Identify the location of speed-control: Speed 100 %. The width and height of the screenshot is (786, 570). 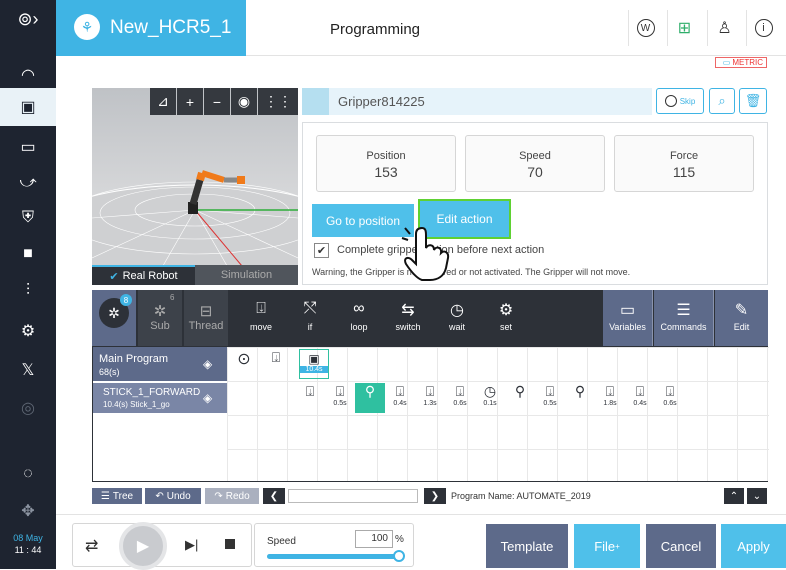
(334, 545).